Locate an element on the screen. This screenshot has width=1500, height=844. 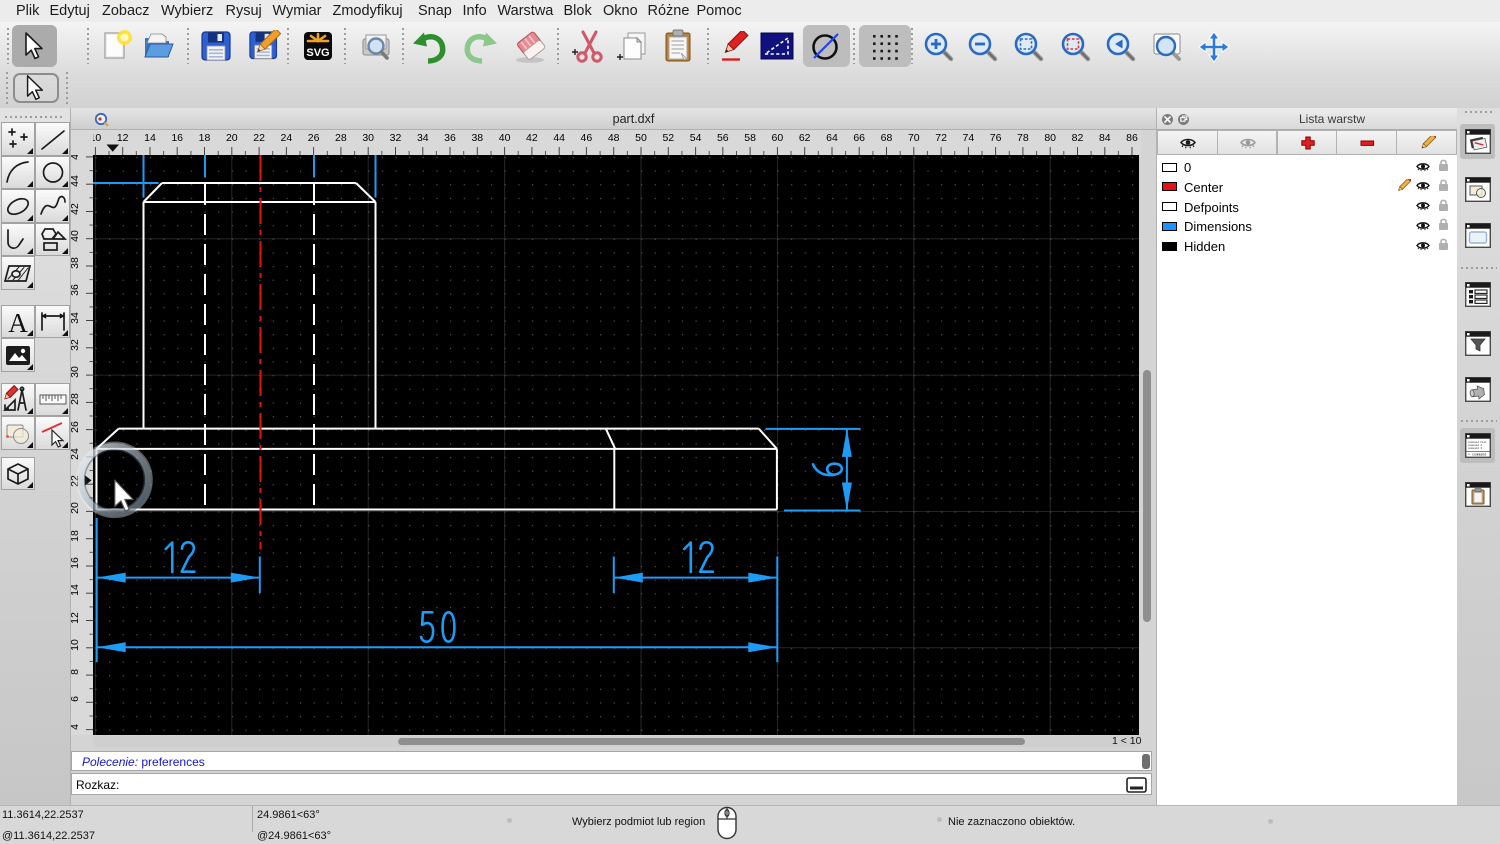
svg-text: > command is located at coordinates (1477, 455).